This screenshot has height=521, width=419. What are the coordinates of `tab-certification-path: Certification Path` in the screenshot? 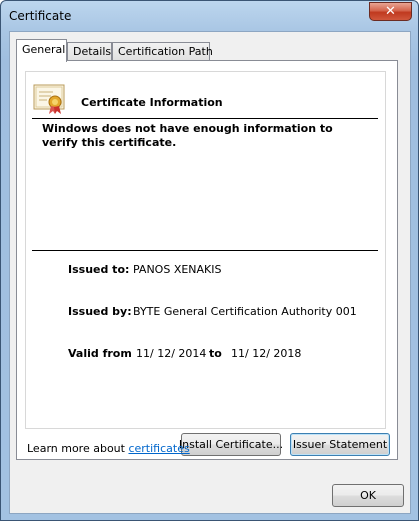 It's located at (162, 51).